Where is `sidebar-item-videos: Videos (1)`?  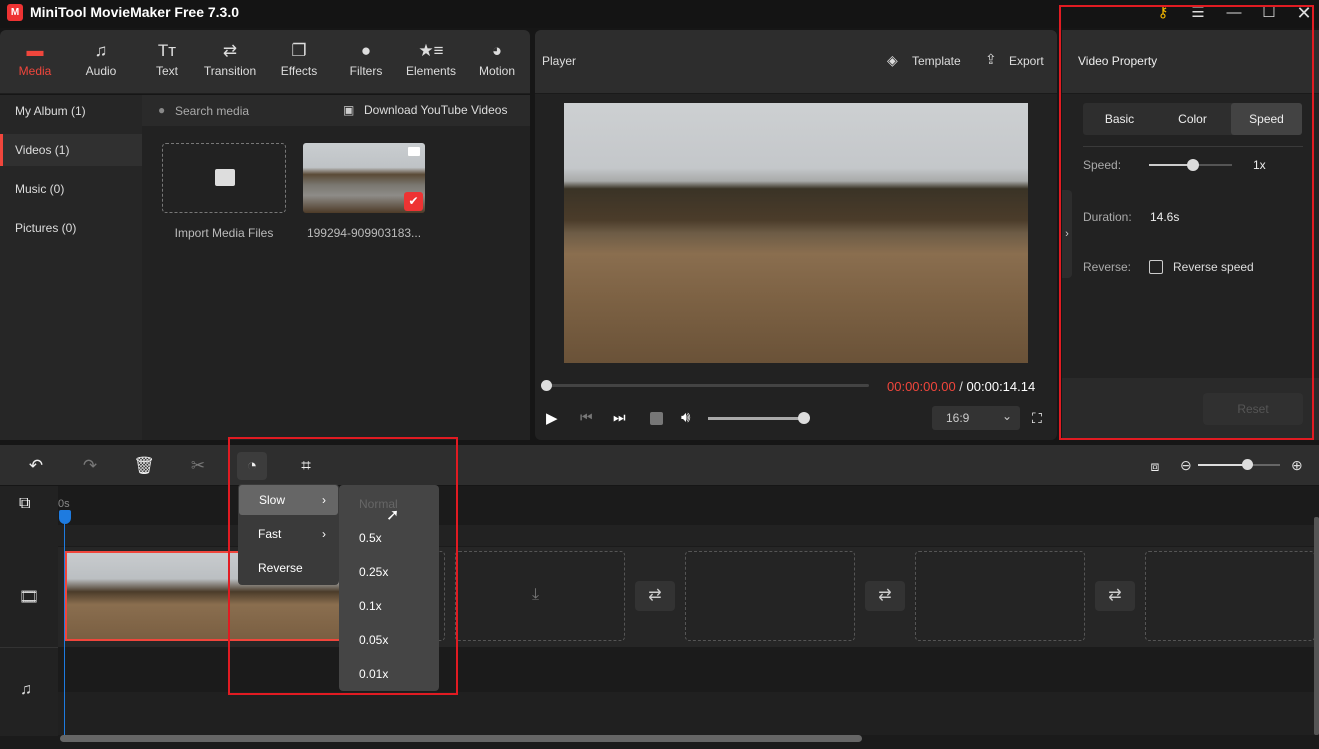 sidebar-item-videos: Videos (1) is located at coordinates (71, 150).